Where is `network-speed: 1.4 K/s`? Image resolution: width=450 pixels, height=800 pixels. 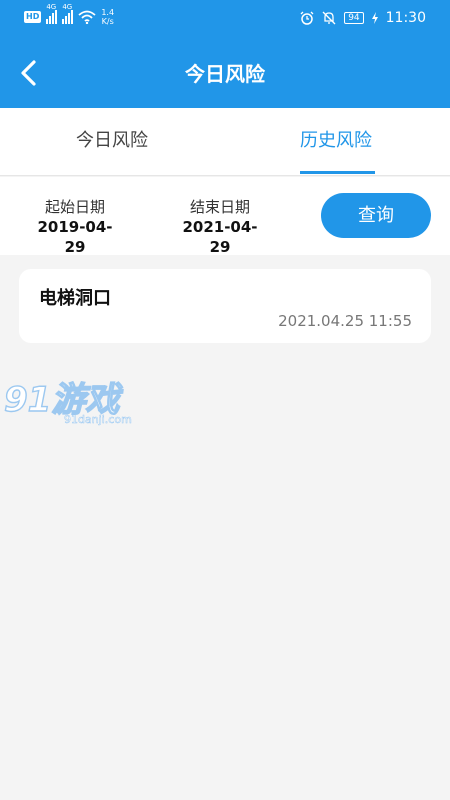
network-speed: 1.4 K/s is located at coordinates (107, 17).